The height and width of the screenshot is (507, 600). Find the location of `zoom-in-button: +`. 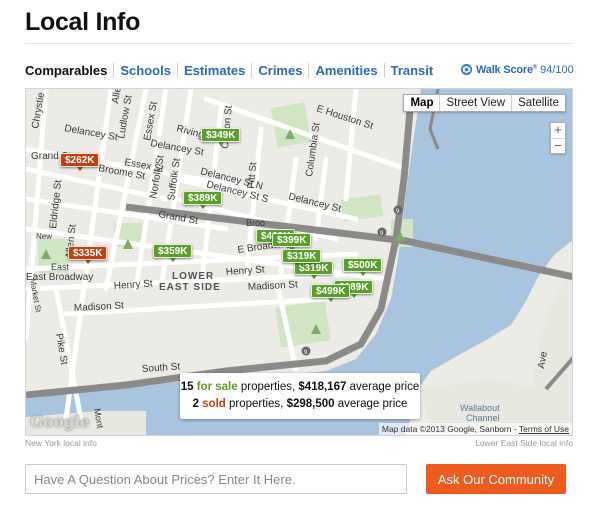

zoom-in-button: + is located at coordinates (558, 130).